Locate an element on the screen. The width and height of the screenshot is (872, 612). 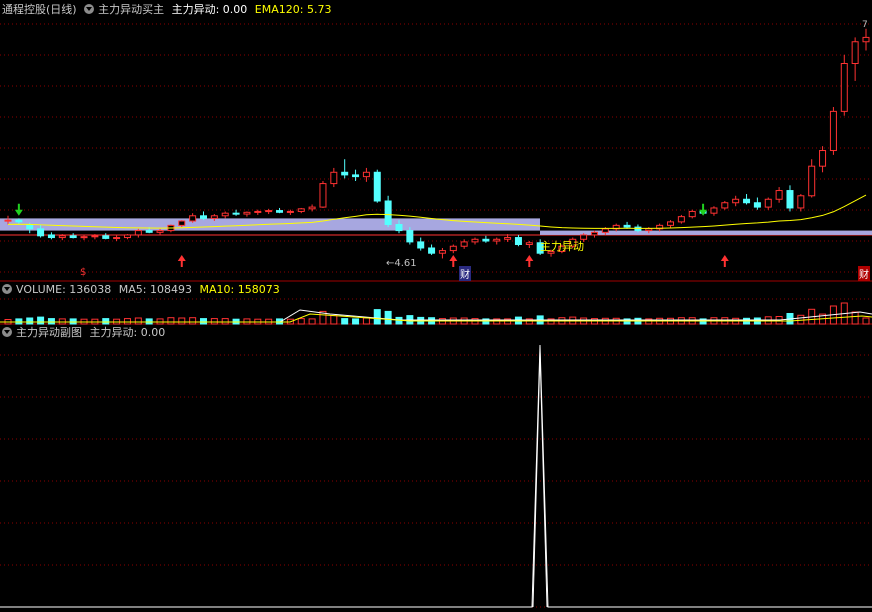
low-marker-value: 4.61 is located at coordinates (405, 263).